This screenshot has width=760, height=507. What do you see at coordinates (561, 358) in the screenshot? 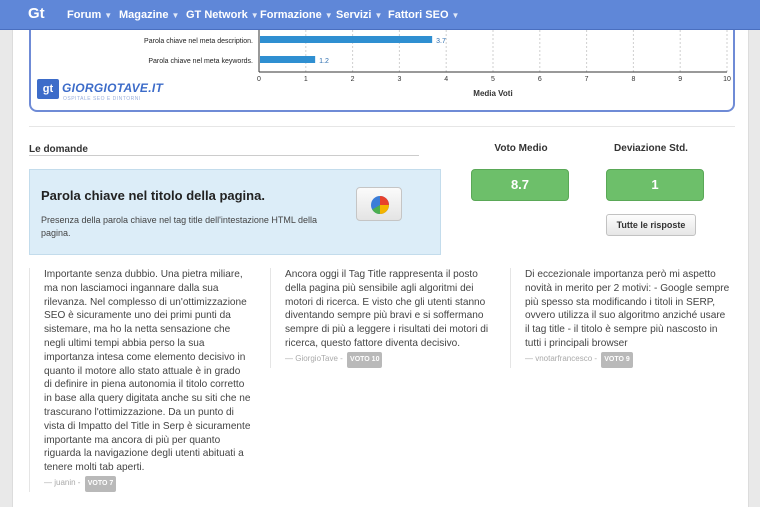
I see `answer-author: — vnotarfrancesco -` at bounding box center [561, 358].